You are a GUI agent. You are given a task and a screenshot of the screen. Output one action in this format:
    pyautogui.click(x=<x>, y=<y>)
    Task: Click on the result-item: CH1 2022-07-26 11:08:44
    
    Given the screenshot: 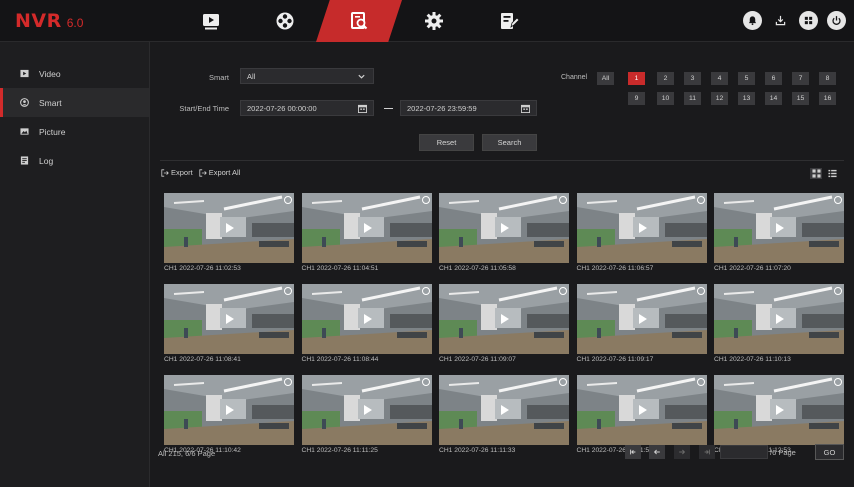 What is the action you would take?
    pyautogui.click(x=366, y=325)
    